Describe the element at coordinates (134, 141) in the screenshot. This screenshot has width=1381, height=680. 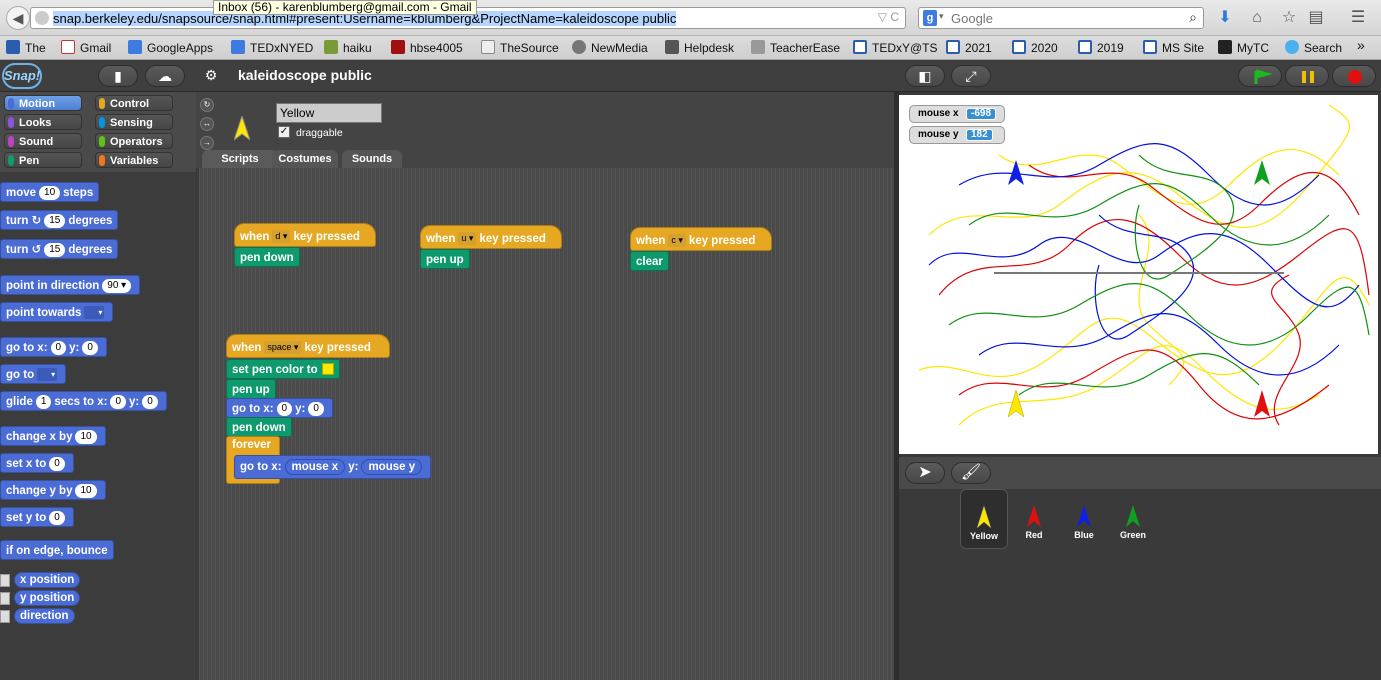
I see `category-operators: Operators` at that location.